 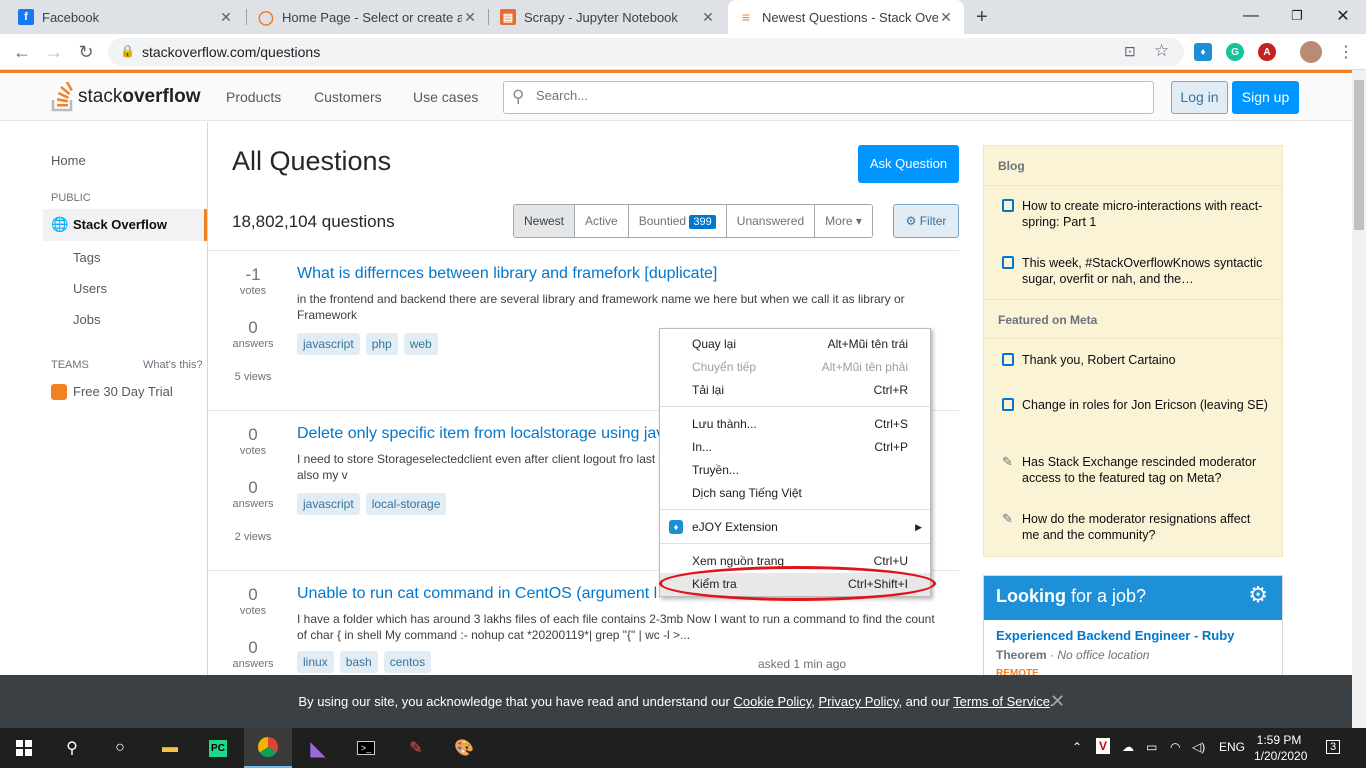 I want to click on menu-dots-icon: ⋮, so click(x=1346, y=52).